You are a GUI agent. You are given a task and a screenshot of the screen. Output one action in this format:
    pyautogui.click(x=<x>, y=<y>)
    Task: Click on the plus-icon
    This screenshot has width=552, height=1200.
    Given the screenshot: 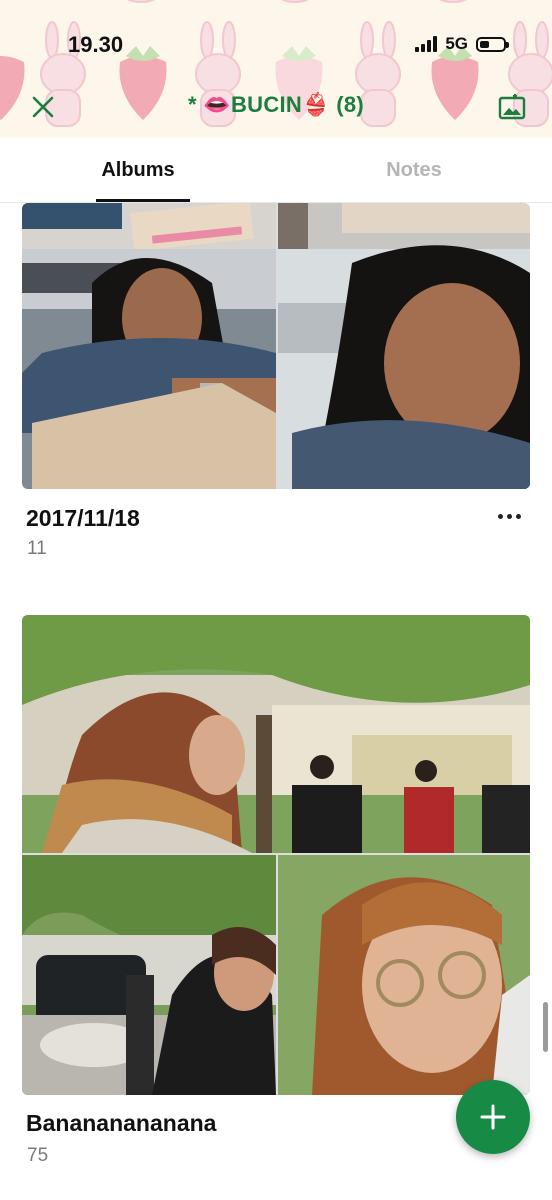 What is the action you would take?
    pyautogui.click(x=493, y=1117)
    